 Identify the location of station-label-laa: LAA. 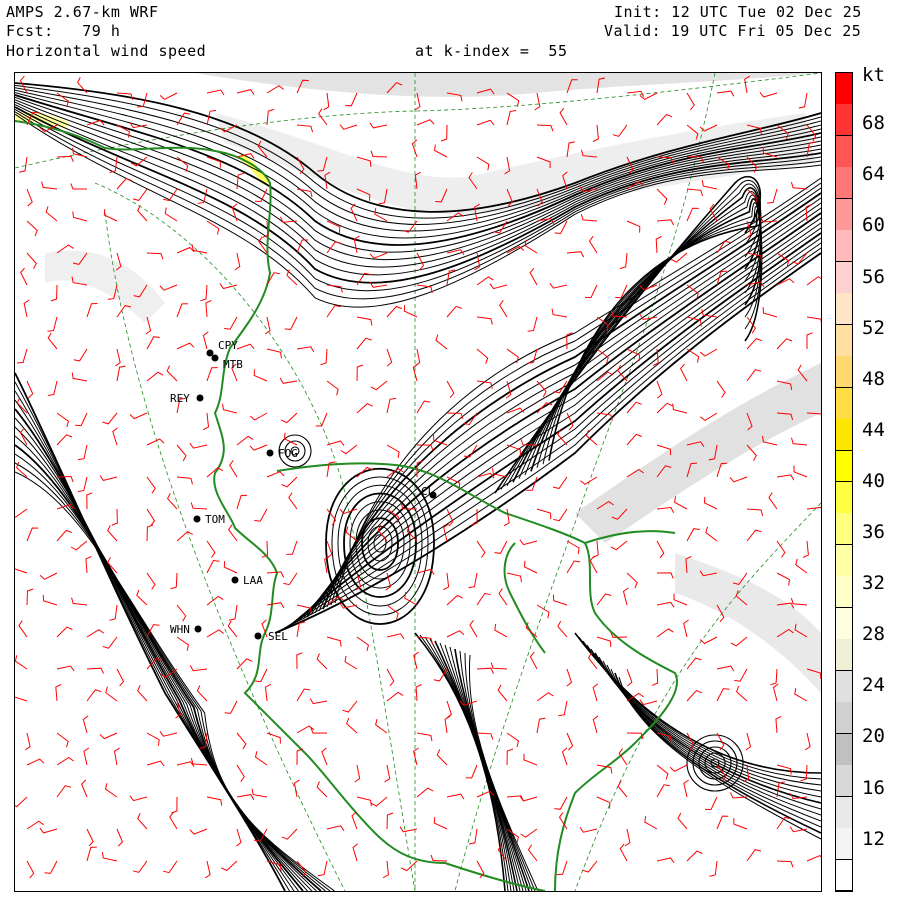
(253, 580).